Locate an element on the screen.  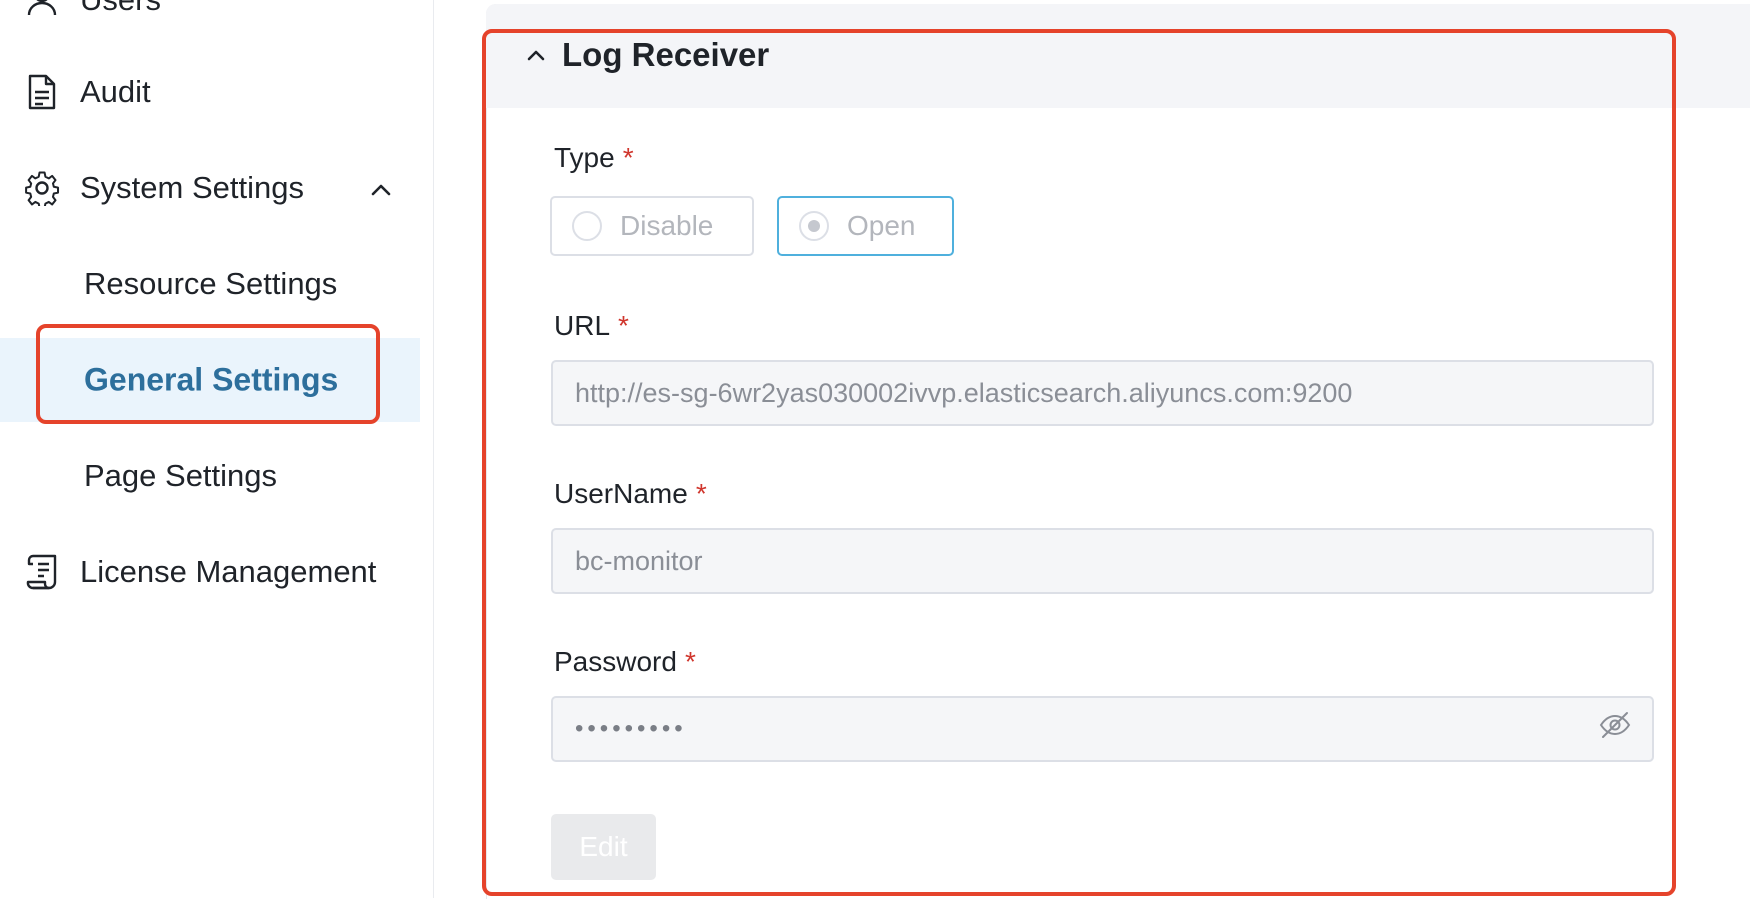
panel-title: Log Receiver is located at coordinates (666, 54).